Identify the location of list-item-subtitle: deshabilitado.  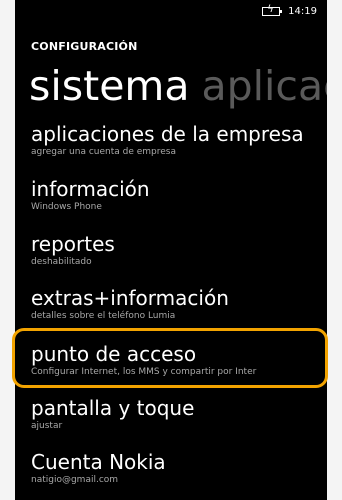
(61, 262).